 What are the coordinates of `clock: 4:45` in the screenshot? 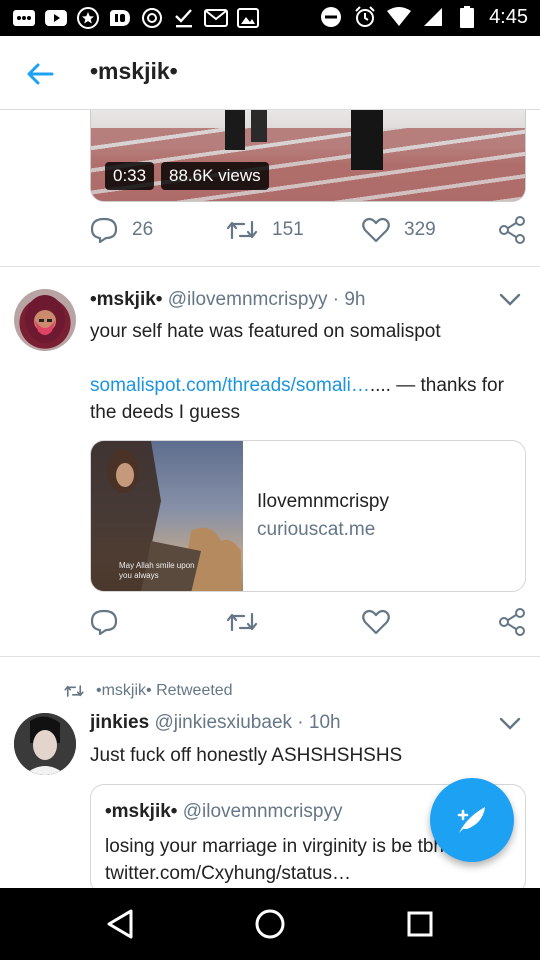 It's located at (508, 16).